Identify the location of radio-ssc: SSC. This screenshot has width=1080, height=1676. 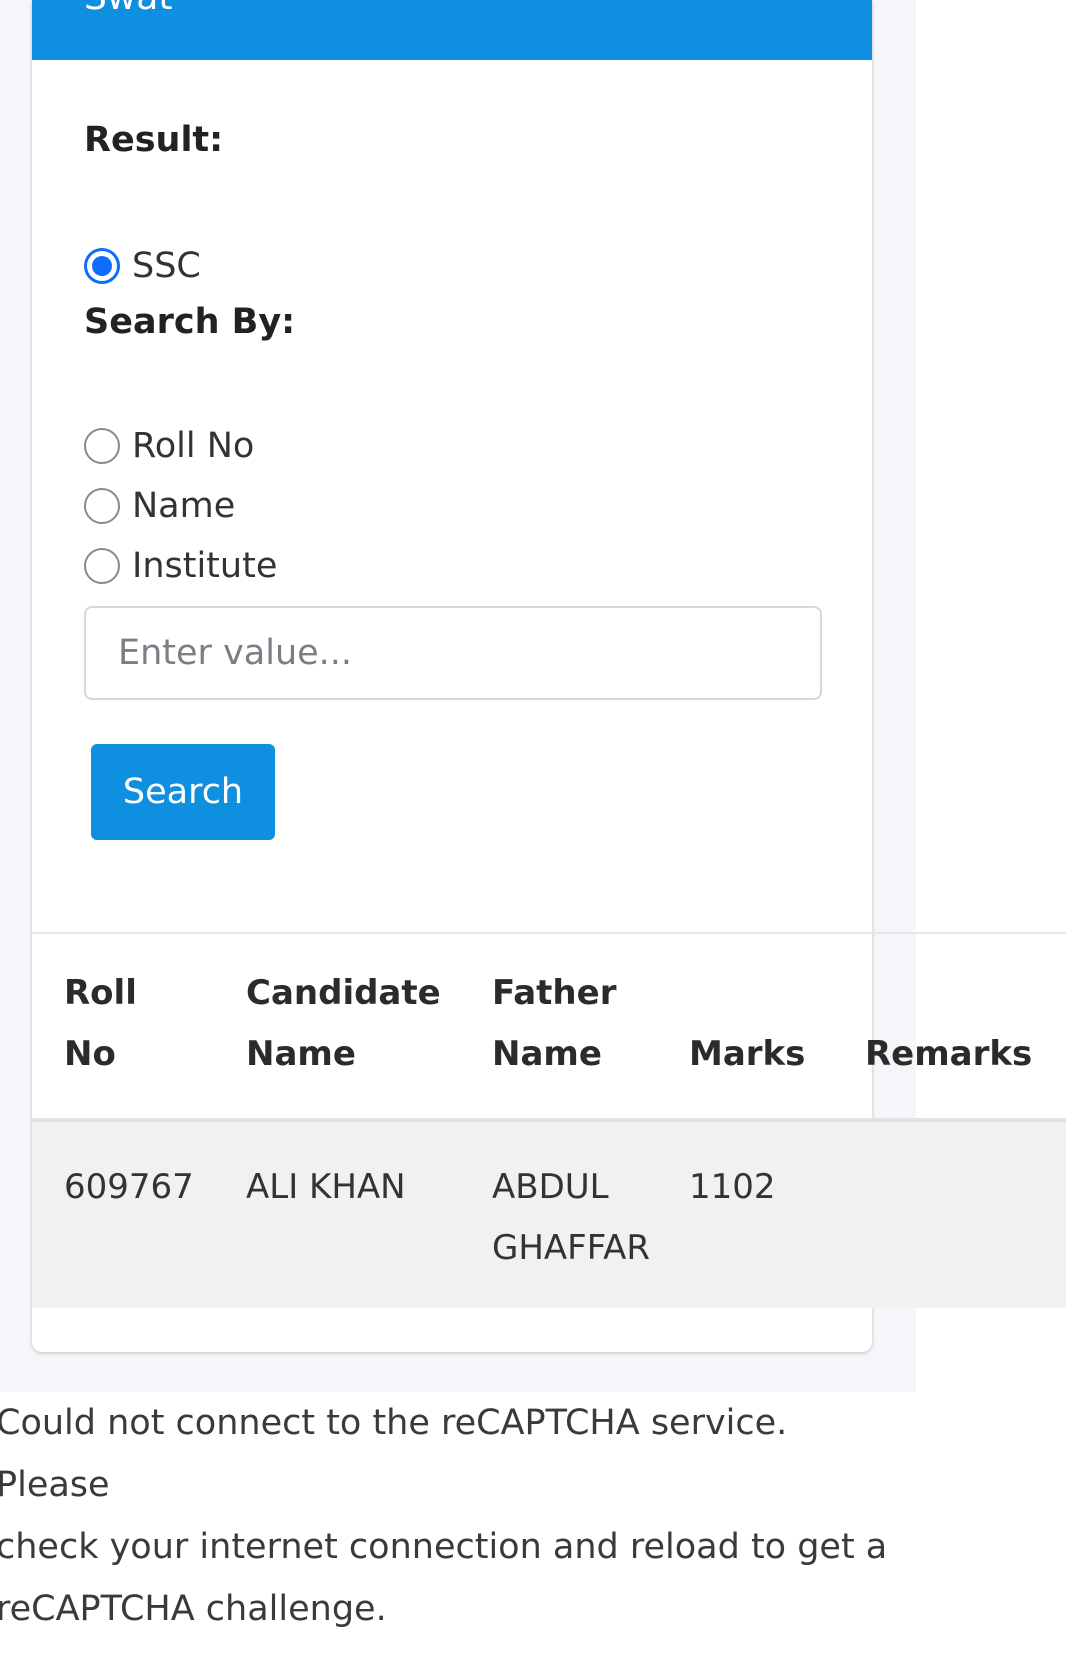
(142, 266).